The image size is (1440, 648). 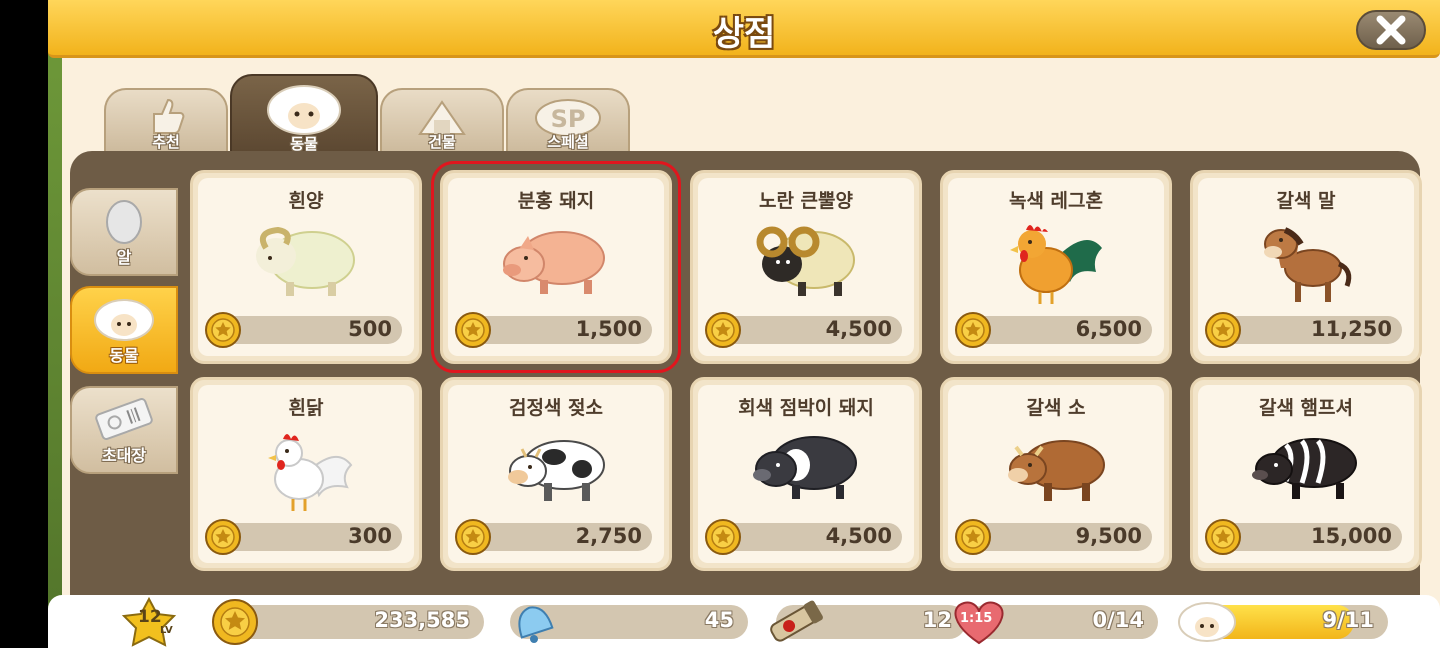 I want to click on item-name: 회색 점박이 돼지, so click(x=806, y=408).